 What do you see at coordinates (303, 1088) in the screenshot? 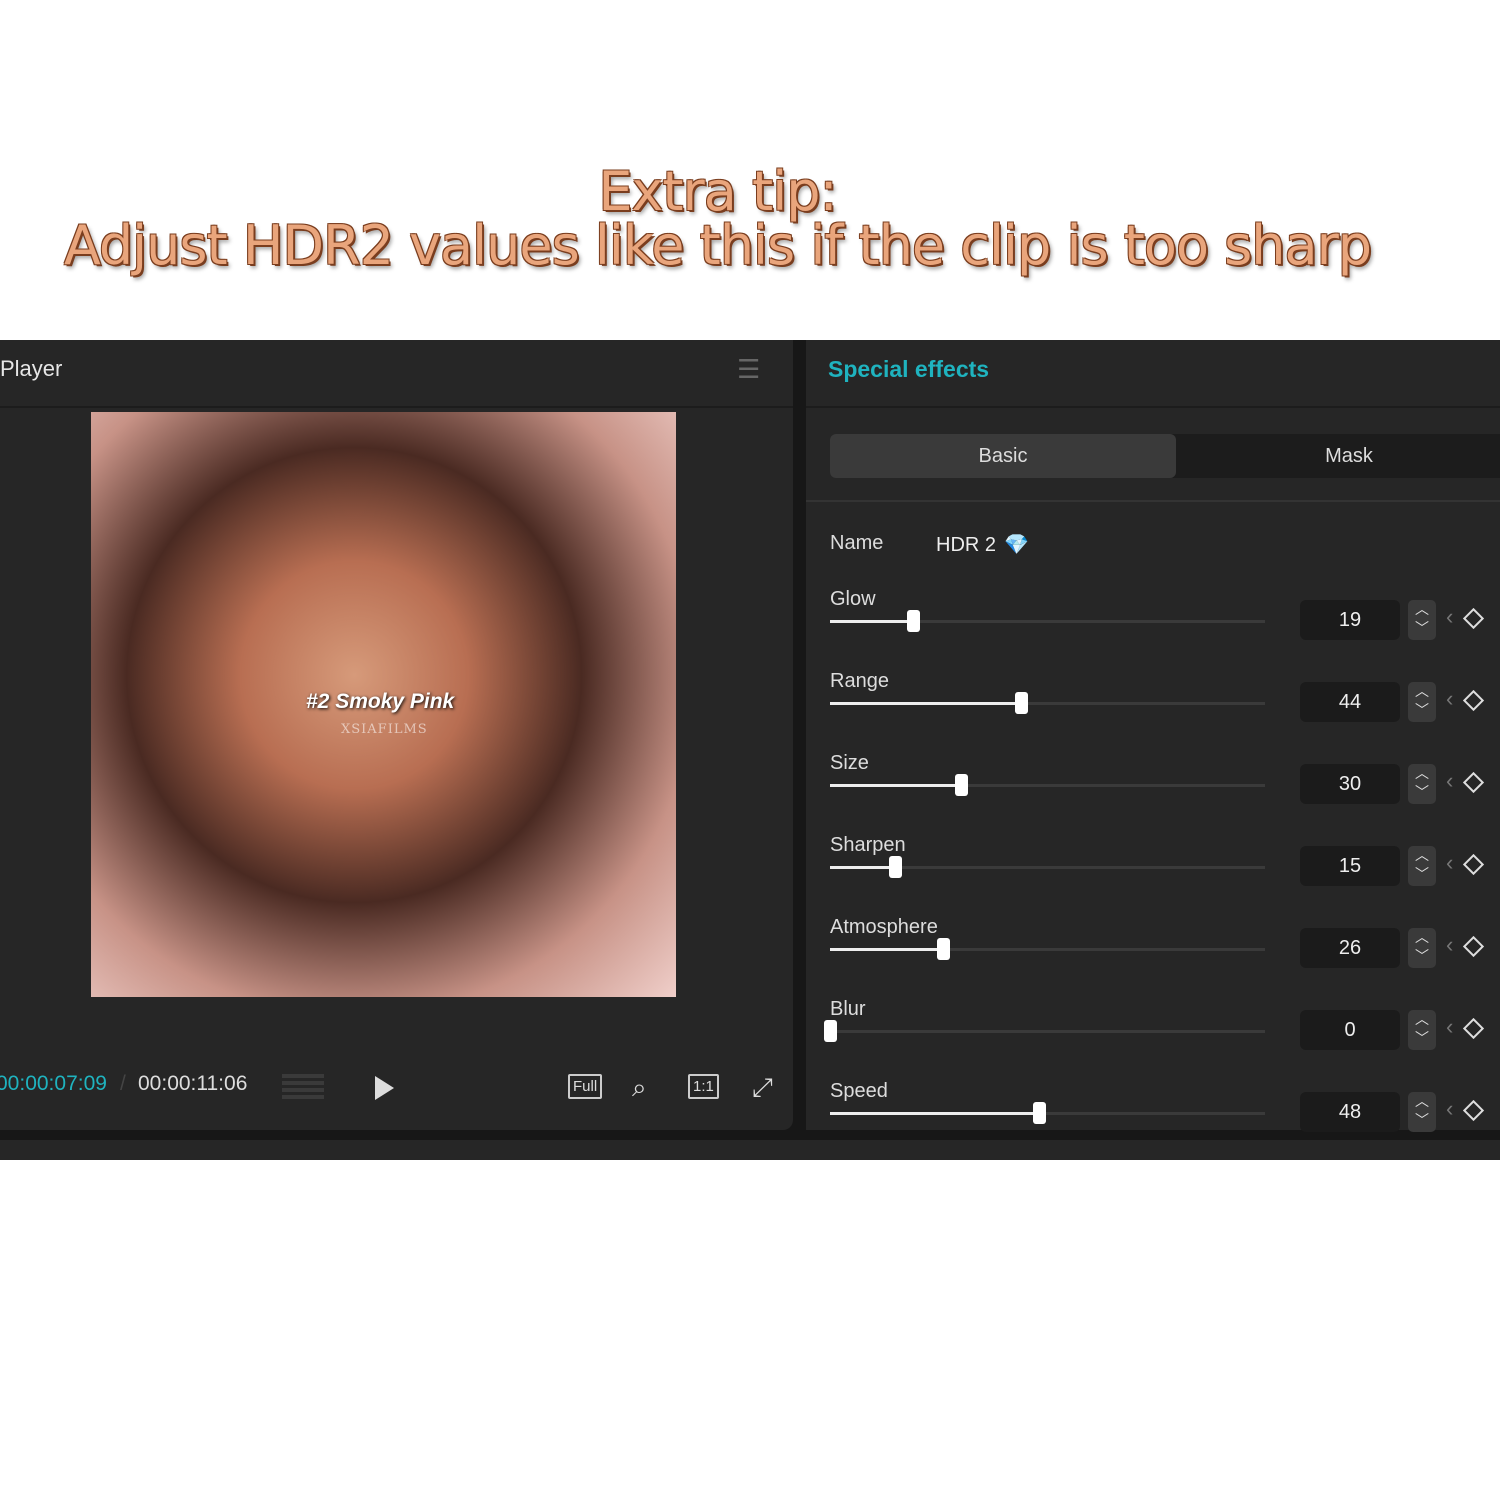
I see `audio-meter-icon` at bounding box center [303, 1088].